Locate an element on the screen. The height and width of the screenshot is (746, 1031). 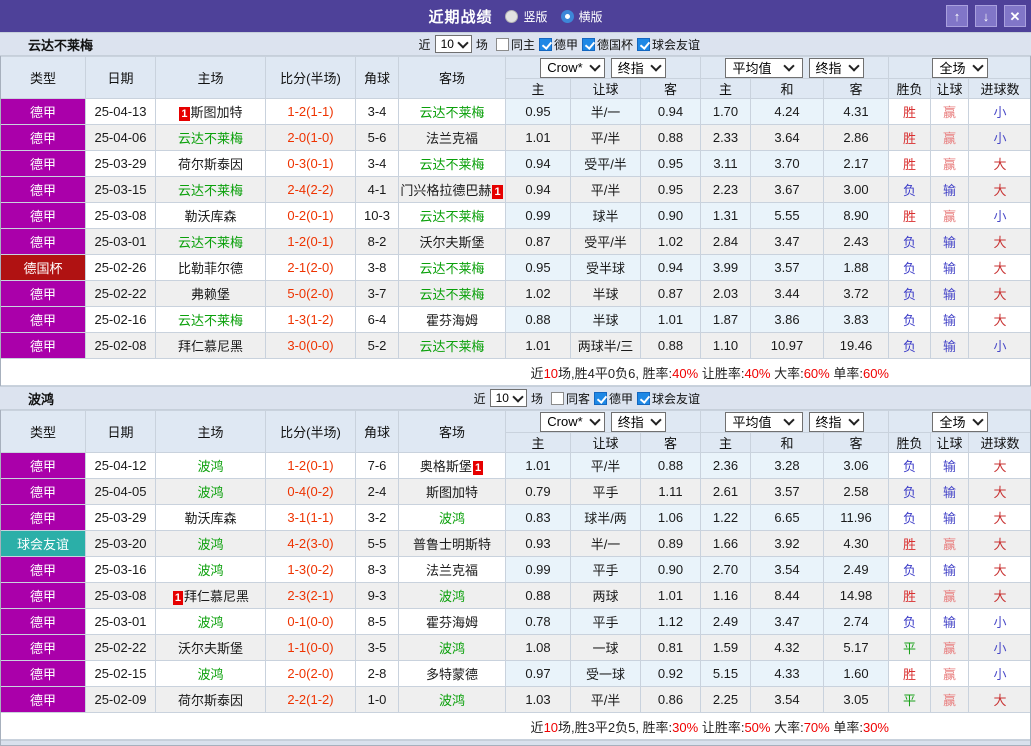
filter-checkbox: 同主 is located at coordinates (515, 44).